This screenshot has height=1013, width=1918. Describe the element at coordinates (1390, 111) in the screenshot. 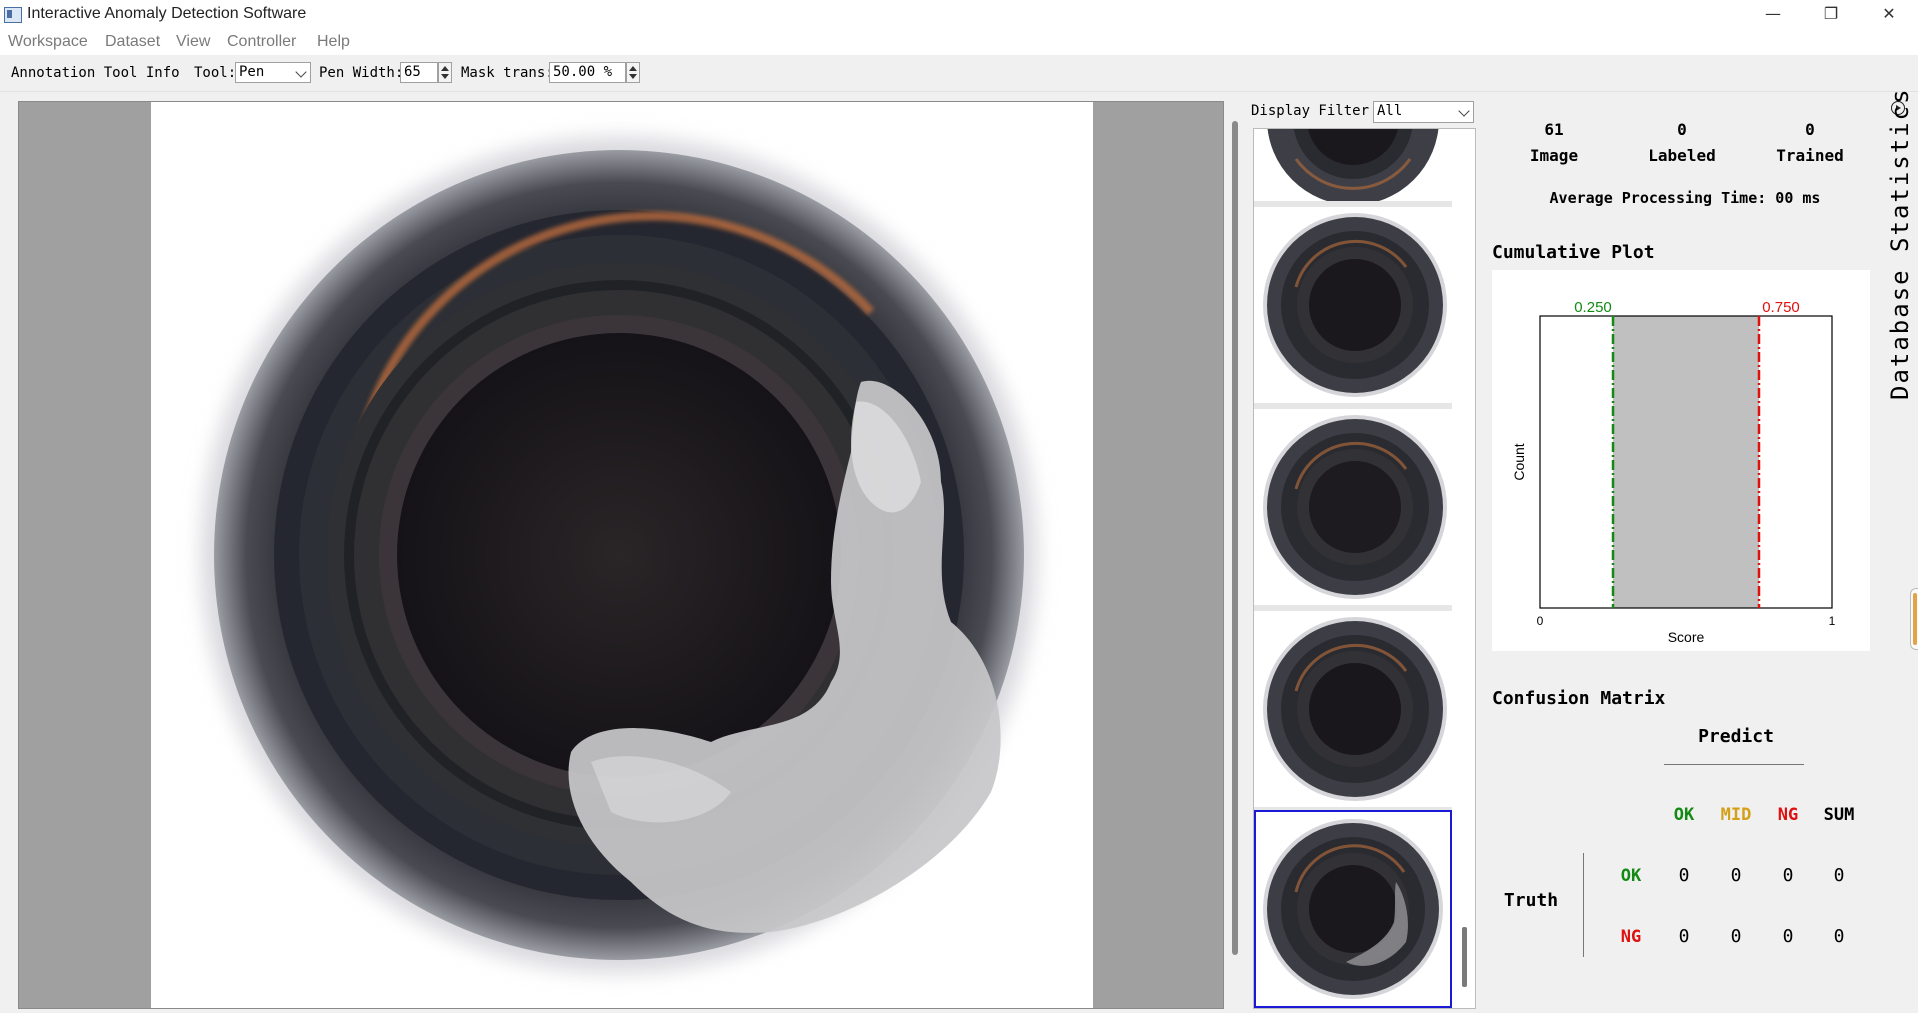

I see `display-filter-value: All` at that location.